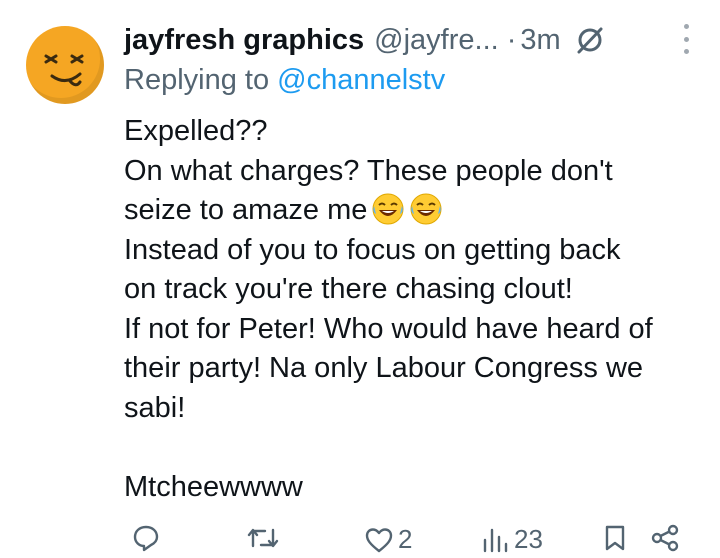 The height and width of the screenshot is (558, 720). Describe the element at coordinates (495, 540) in the screenshot. I see `views-bar-chart-icon` at that location.